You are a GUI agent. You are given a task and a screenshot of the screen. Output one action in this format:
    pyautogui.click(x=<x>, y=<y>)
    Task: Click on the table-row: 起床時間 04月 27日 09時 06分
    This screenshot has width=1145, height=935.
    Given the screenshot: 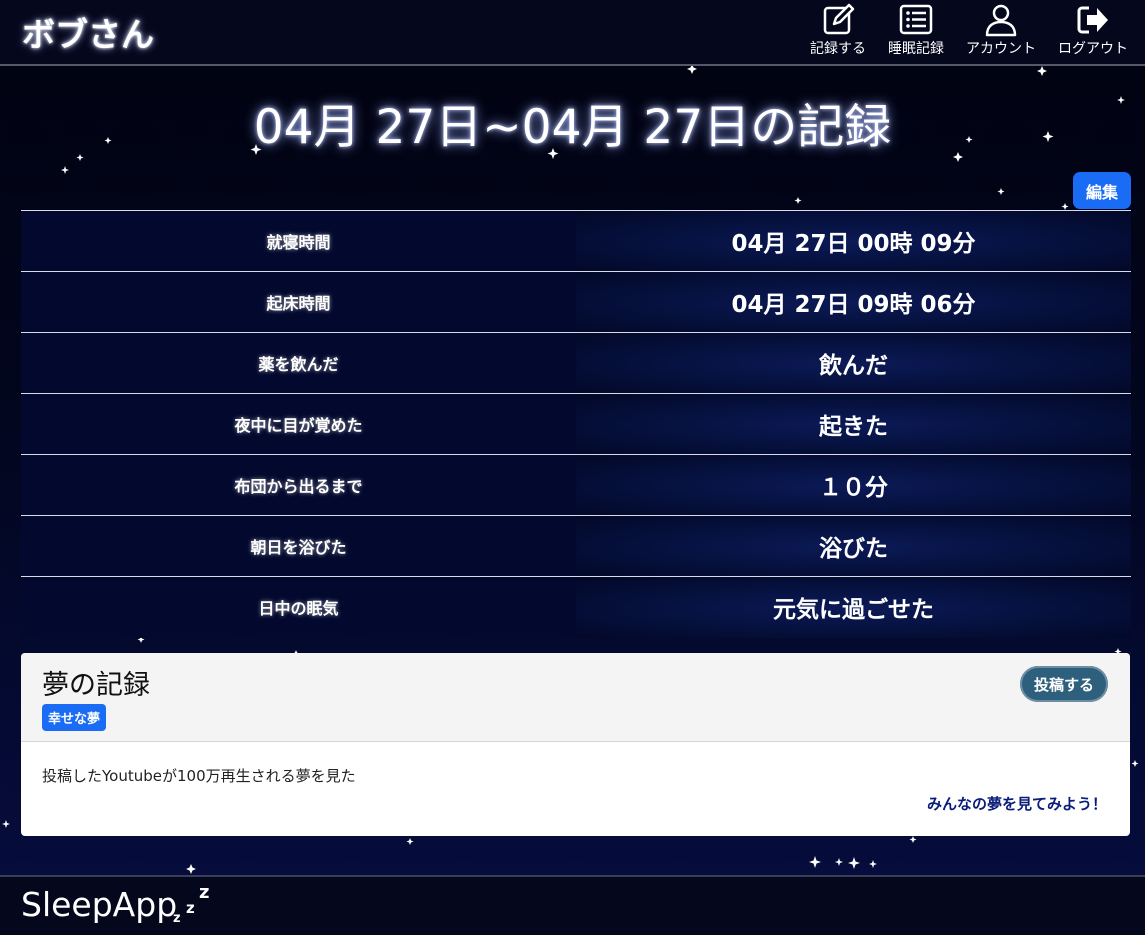 What is the action you would take?
    pyautogui.click(x=576, y=302)
    